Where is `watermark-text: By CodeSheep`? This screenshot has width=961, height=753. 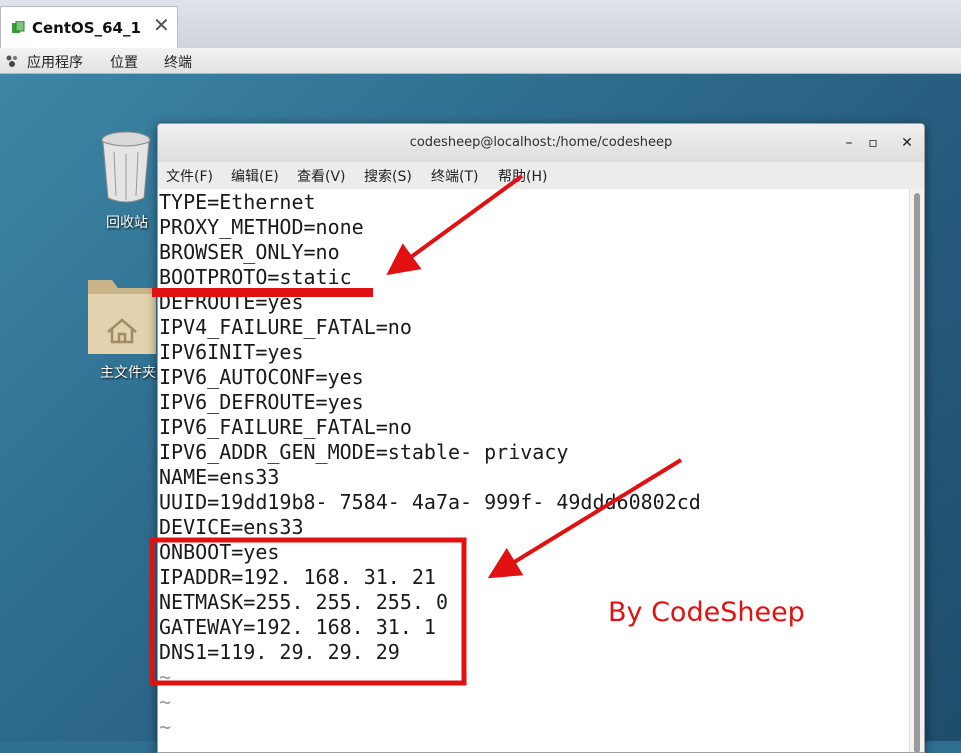
watermark-text: By CodeSheep is located at coordinates (706, 612).